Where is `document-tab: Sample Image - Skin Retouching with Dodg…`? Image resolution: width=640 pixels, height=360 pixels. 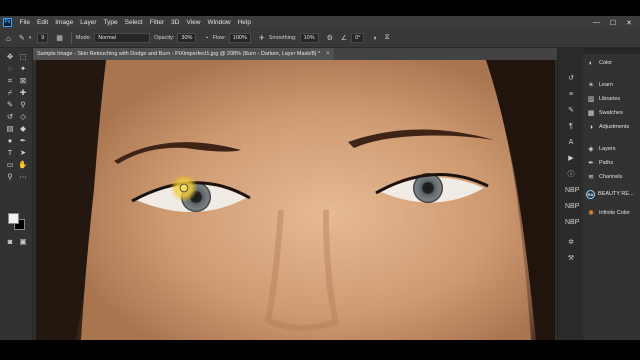
document-tab: Sample Image - Skin Retouching with Dodg… is located at coordinates (183, 54).